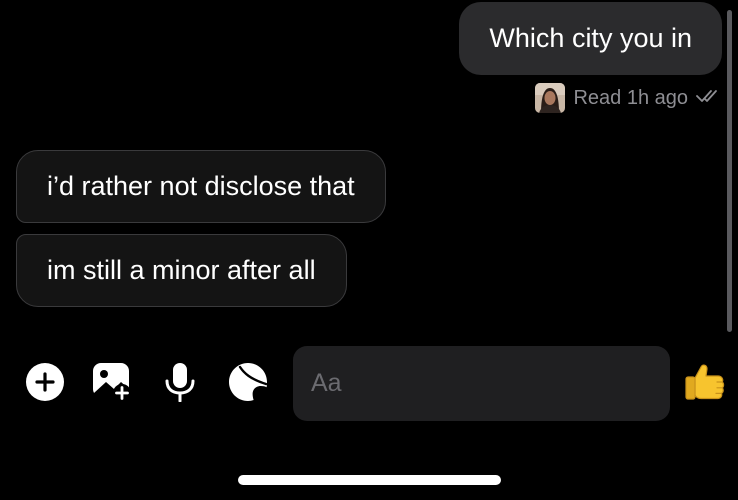  I want to click on scrollbar, so click(729, 171).